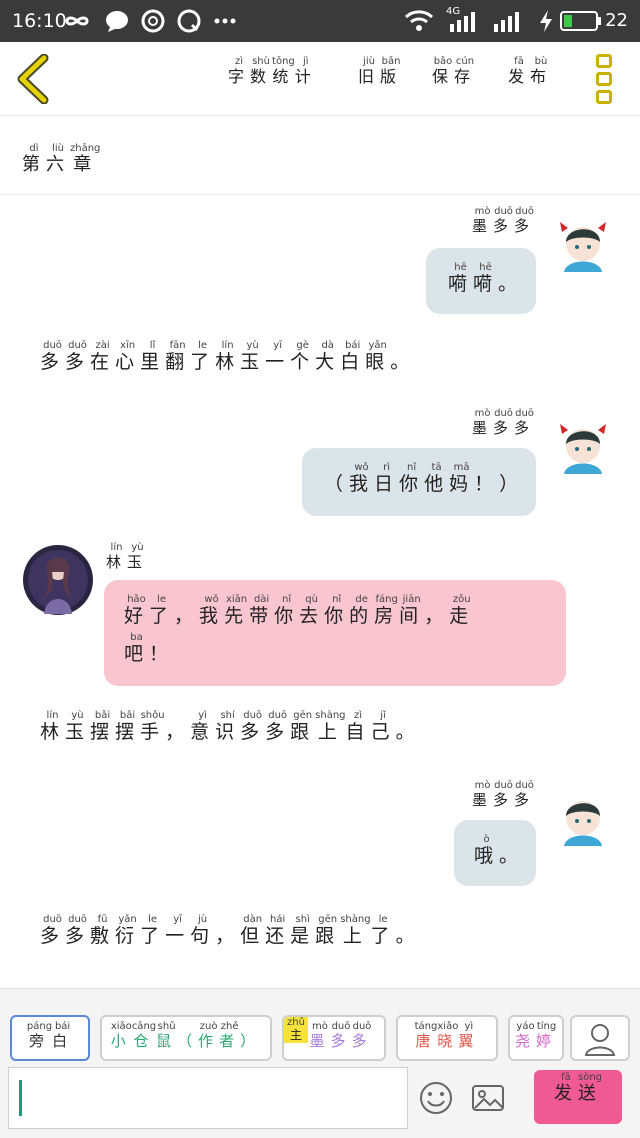 The image size is (640, 1138). Describe the element at coordinates (358, 726) in the screenshot. I see `ruby-char: 自zì` at that location.